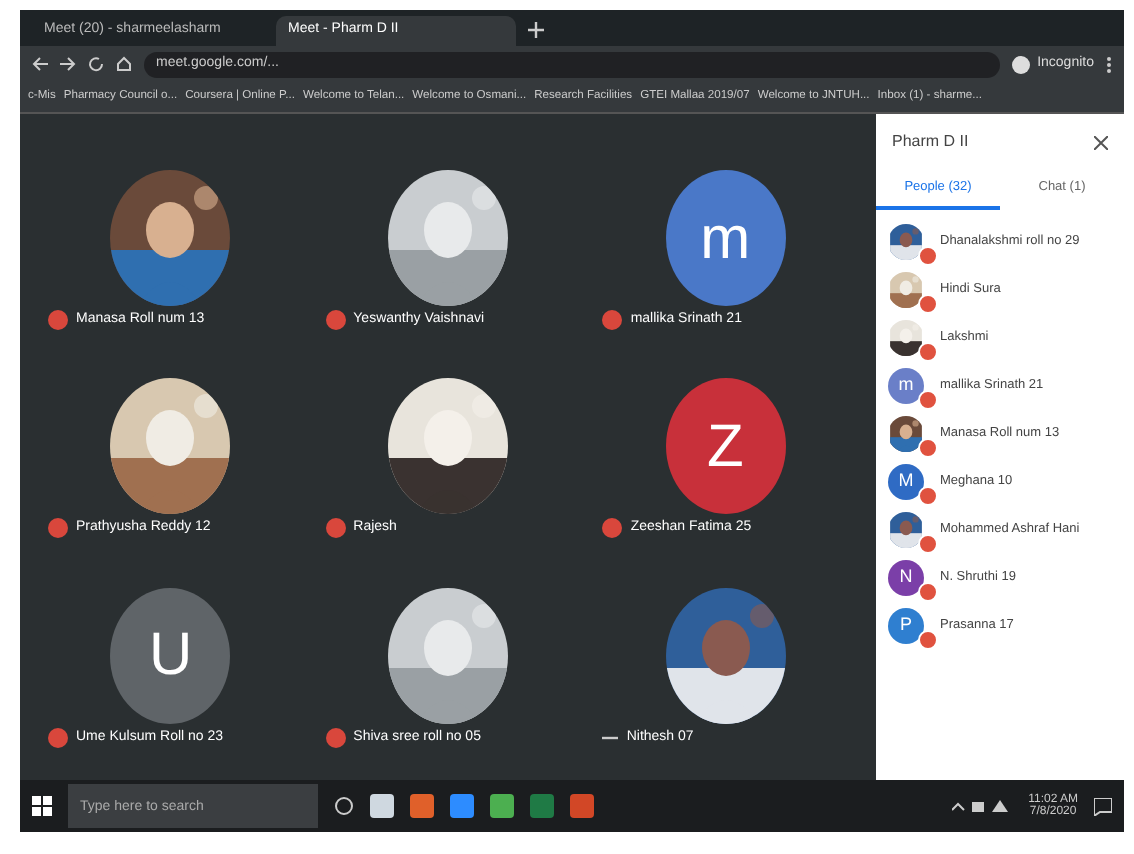 This screenshot has height=854, width=1134. Describe the element at coordinates (536, 30) in the screenshot. I see `new-tab-icon` at that location.